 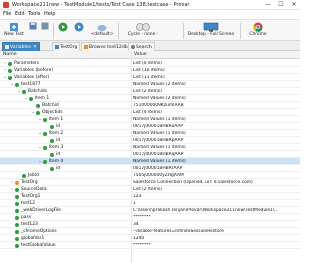 What do you see at coordinates (102, 31) in the screenshot?
I see `run-config-dropdown: <default>` at bounding box center [102, 31].